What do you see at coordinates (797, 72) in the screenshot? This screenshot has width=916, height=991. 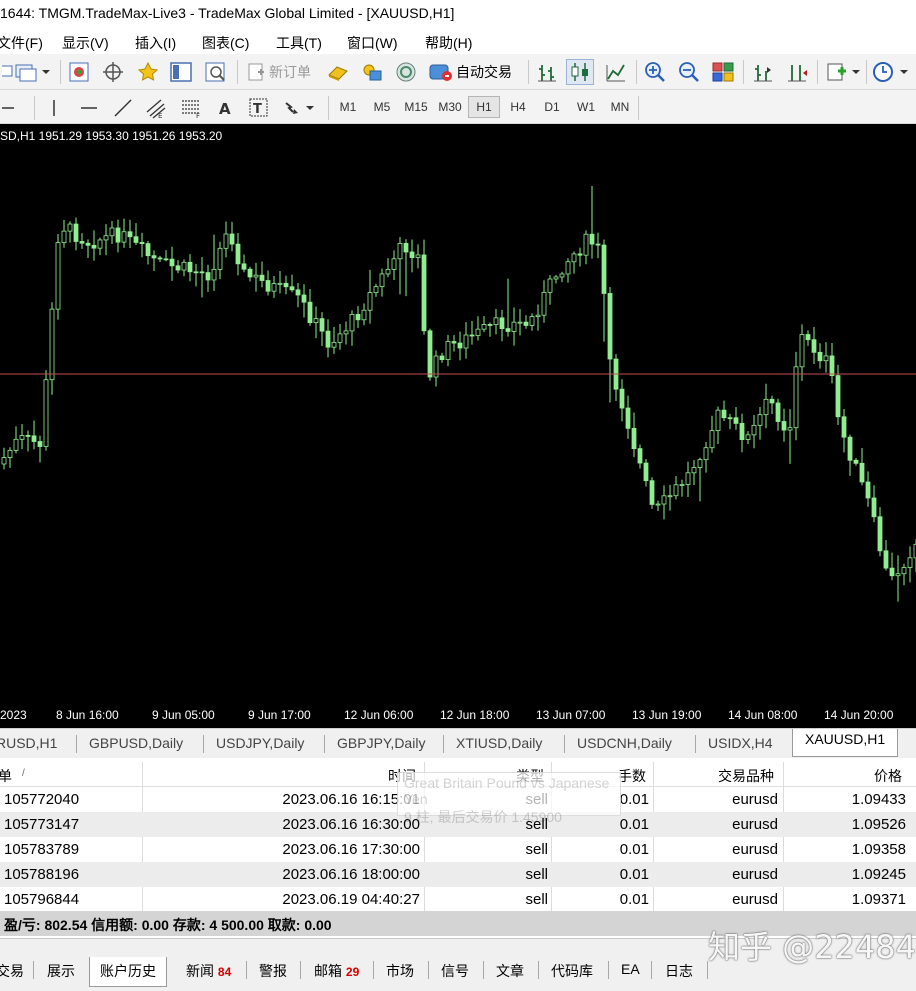 I see `auto-scroll-icon` at bounding box center [797, 72].